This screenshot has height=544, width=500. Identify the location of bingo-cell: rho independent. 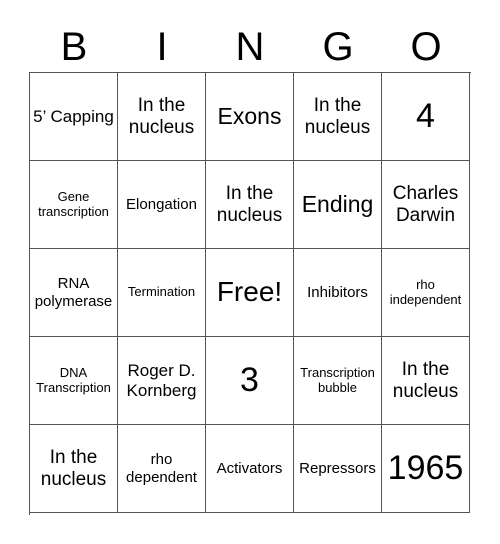
(426, 293).